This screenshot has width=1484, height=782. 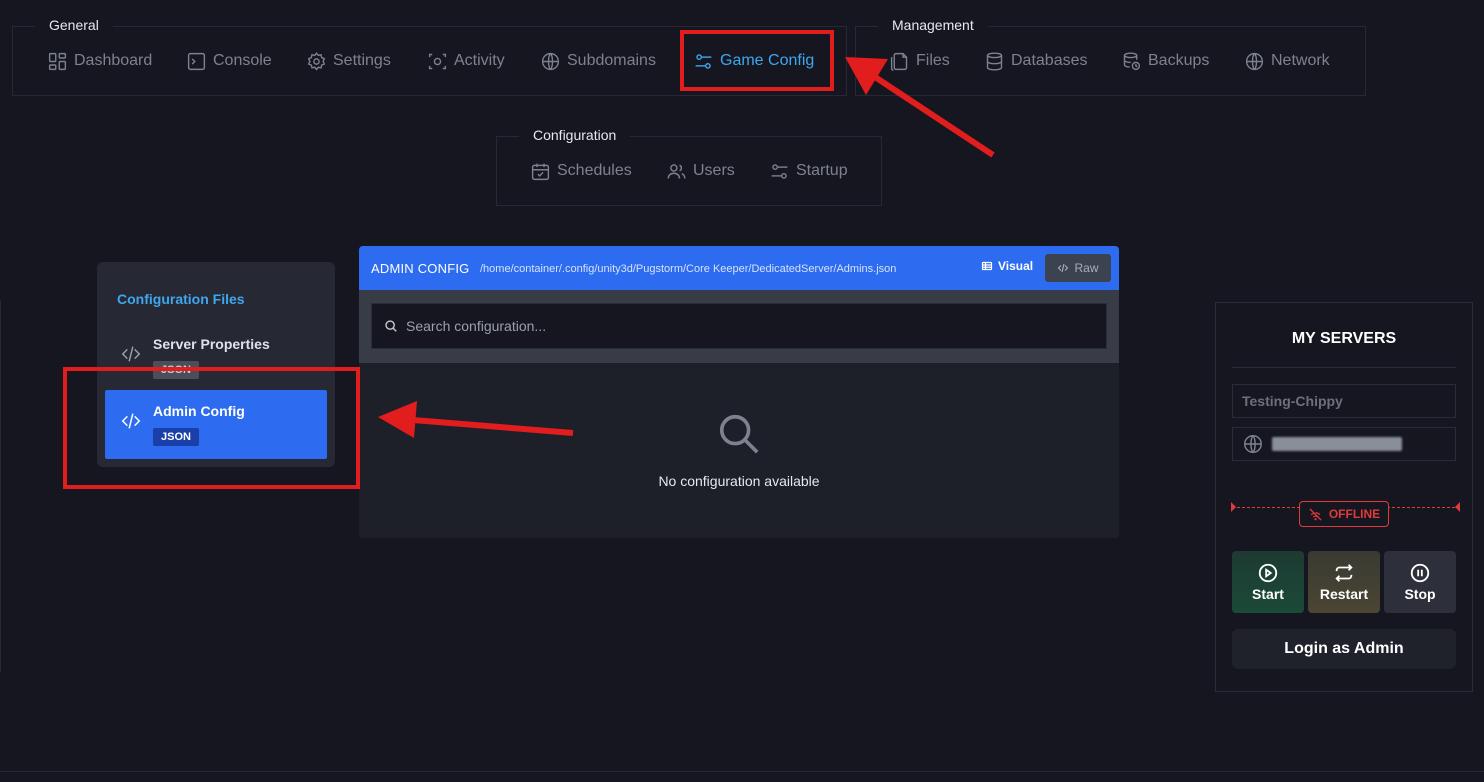 What do you see at coordinates (57, 61) in the screenshot?
I see `dashboard-icon` at bounding box center [57, 61].